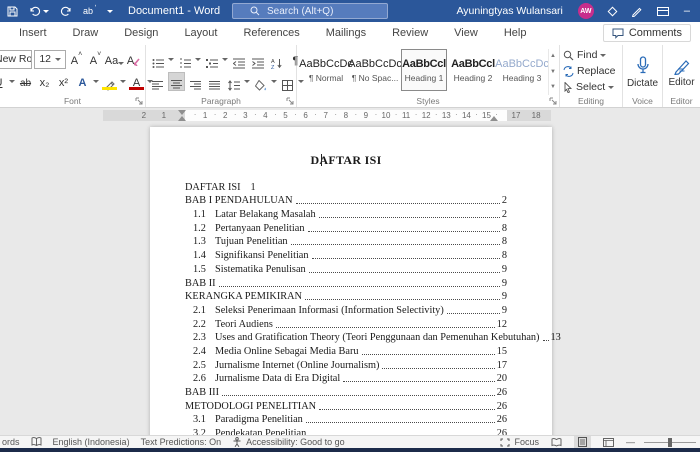  What do you see at coordinates (3, 81) in the screenshot?
I see `underline-button: U` at bounding box center [3, 81].